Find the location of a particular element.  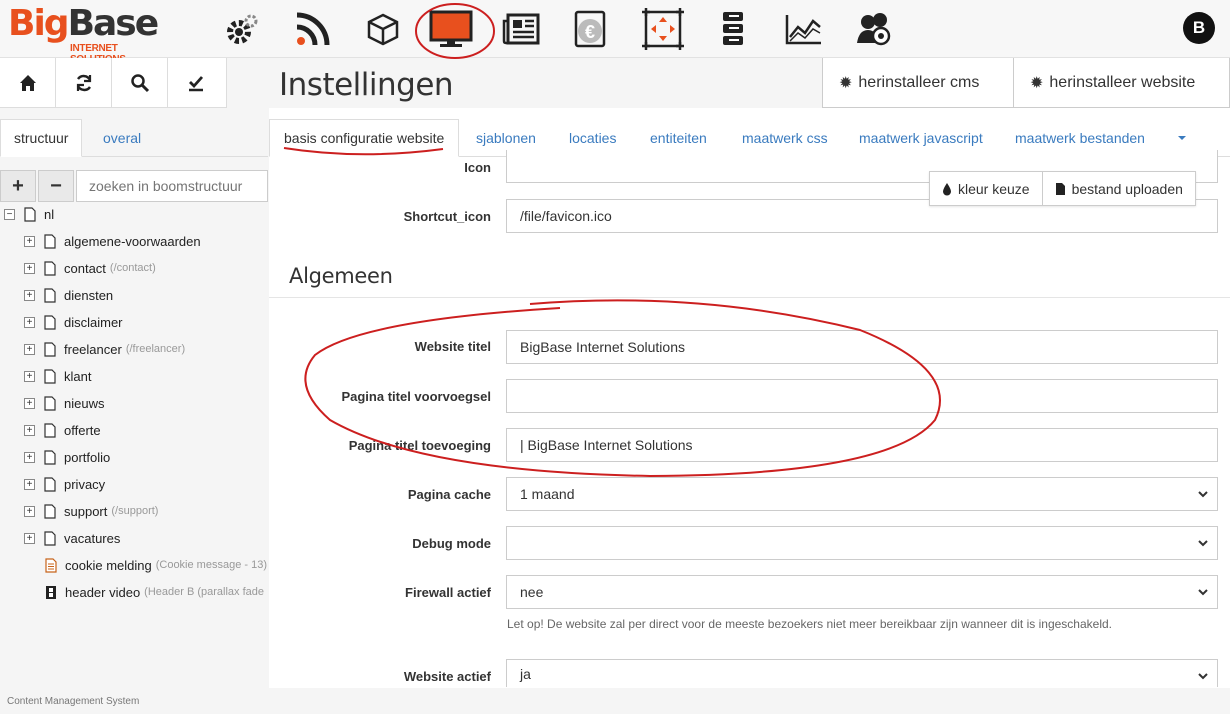

search-button is located at coordinates (140, 83).